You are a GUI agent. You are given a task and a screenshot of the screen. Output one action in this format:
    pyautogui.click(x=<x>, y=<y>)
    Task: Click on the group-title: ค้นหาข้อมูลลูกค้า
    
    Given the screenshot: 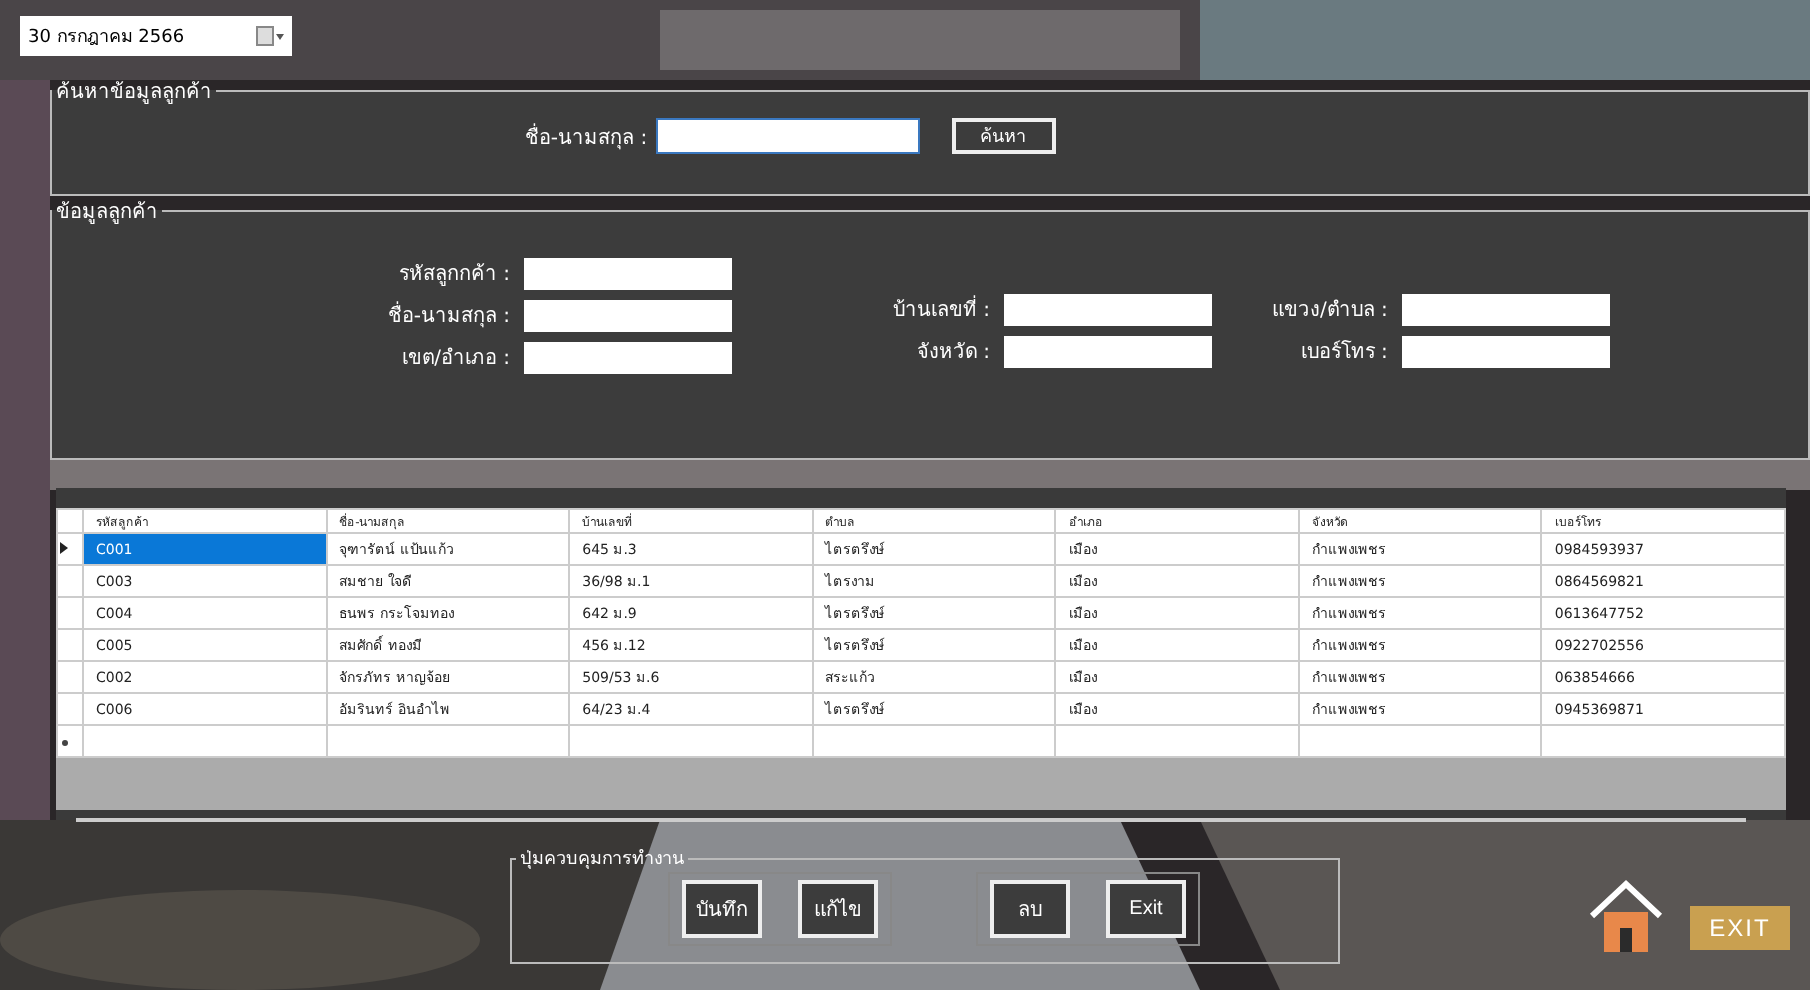 What is the action you would take?
    pyautogui.click(x=134, y=92)
    